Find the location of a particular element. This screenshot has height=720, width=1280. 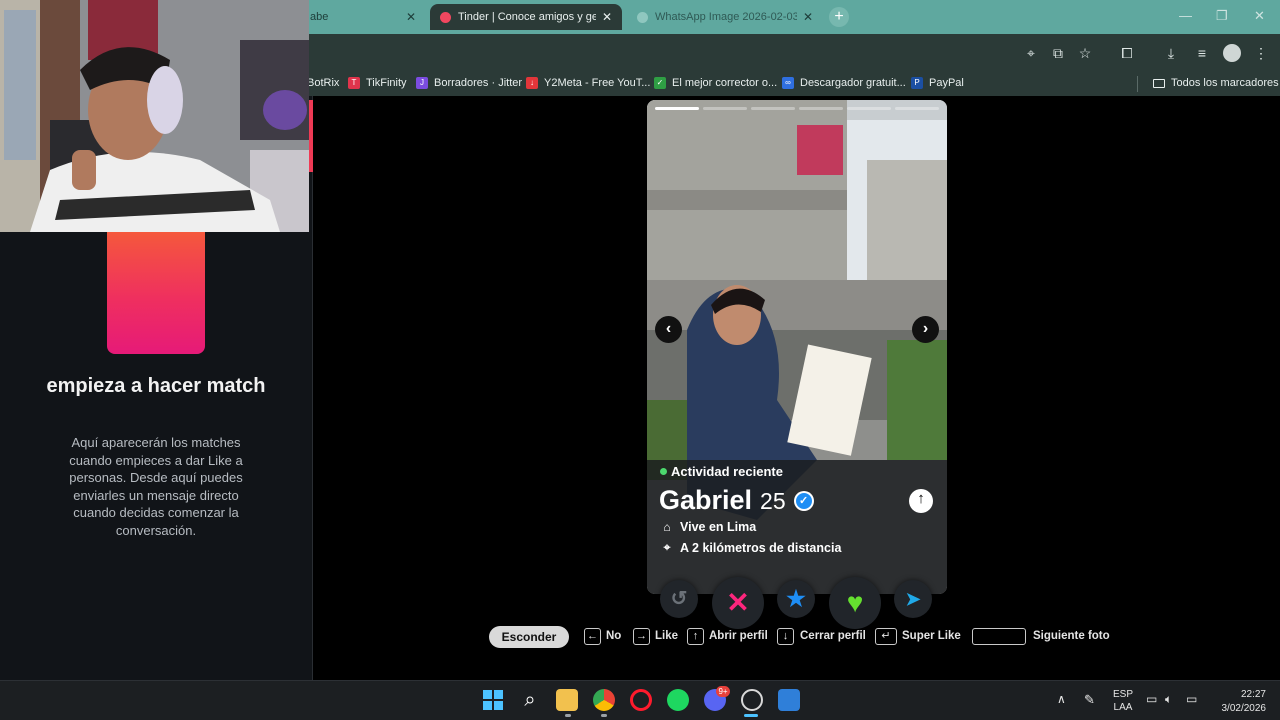

activity-label: Actividad reciente is located at coordinates (727, 471).